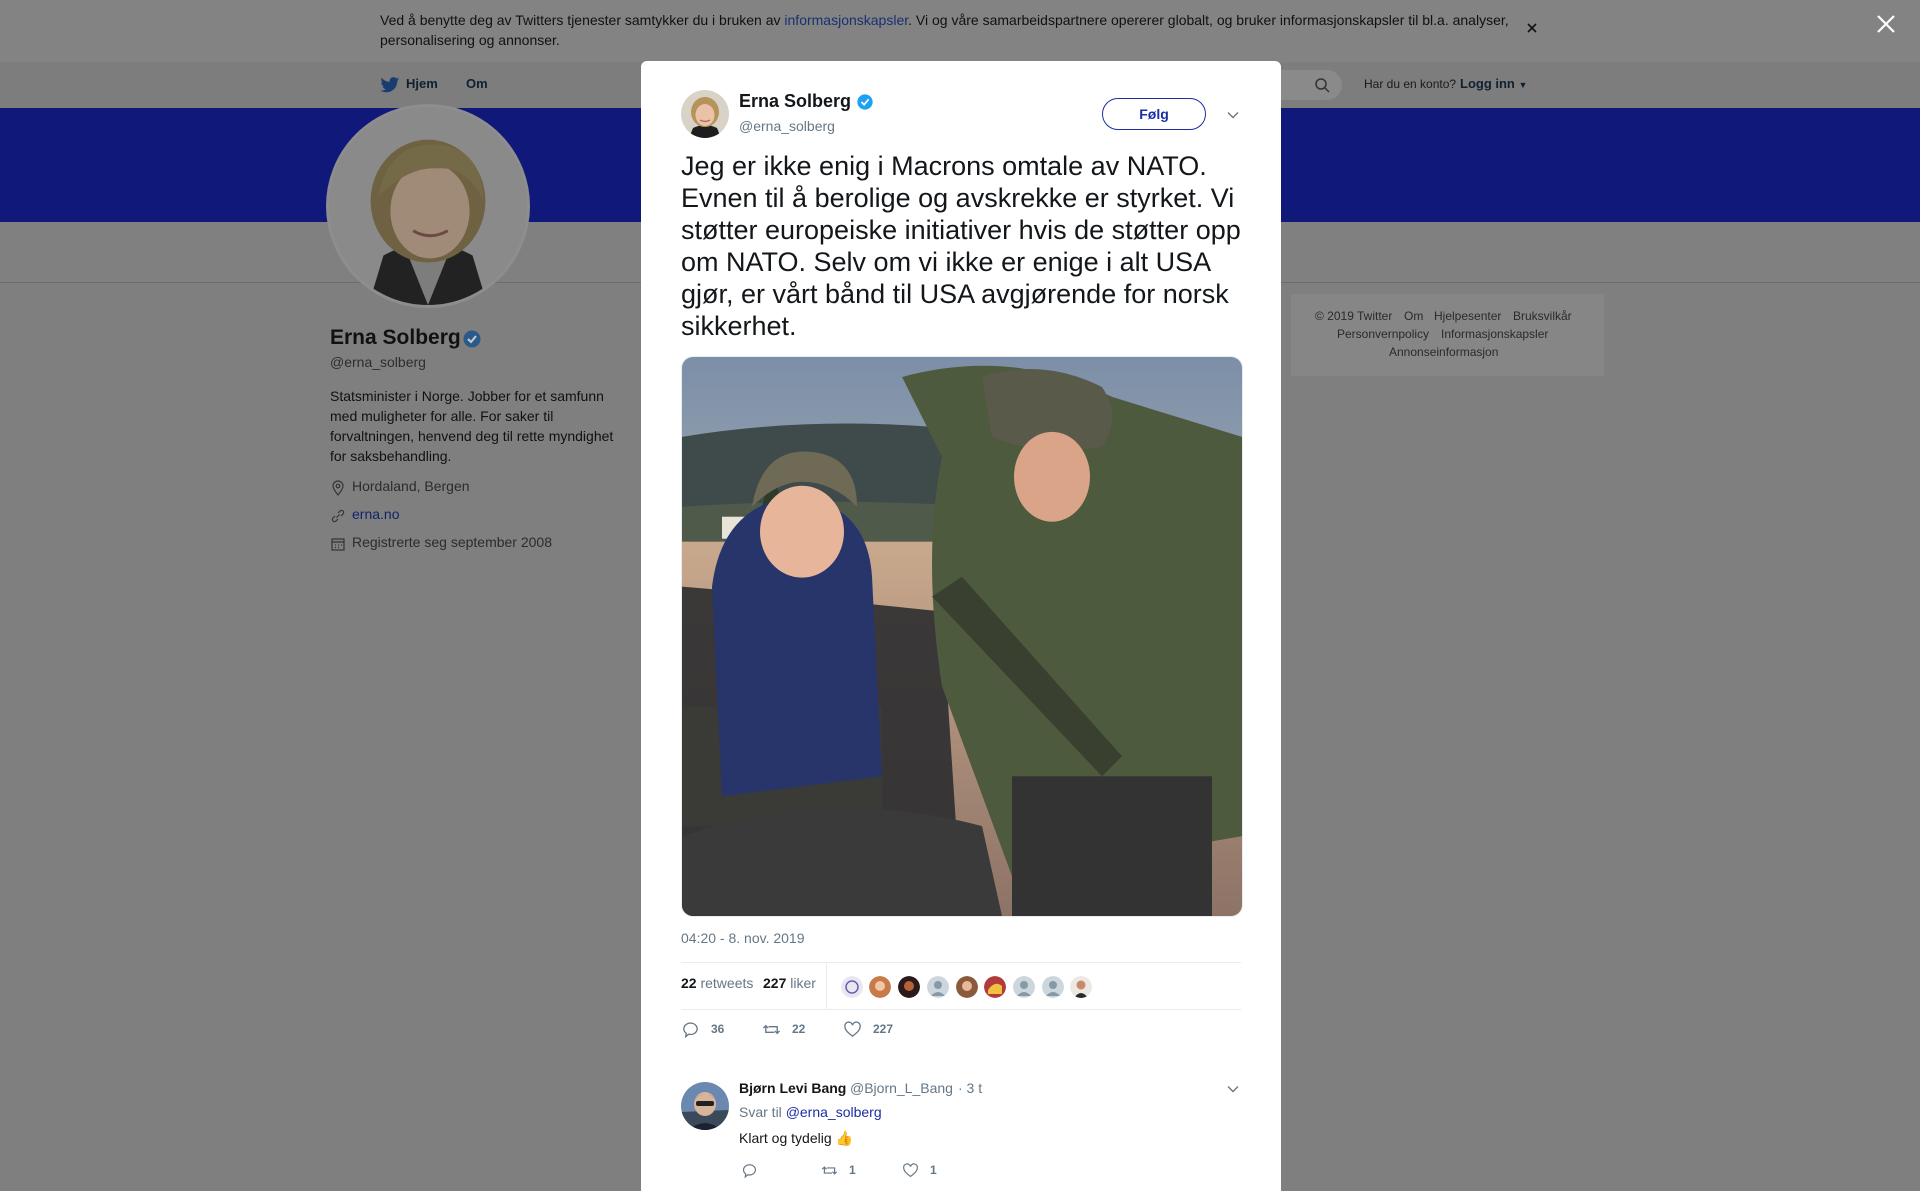 The image size is (1920, 1191). I want to click on retweet-button: 22, so click(792, 1031).